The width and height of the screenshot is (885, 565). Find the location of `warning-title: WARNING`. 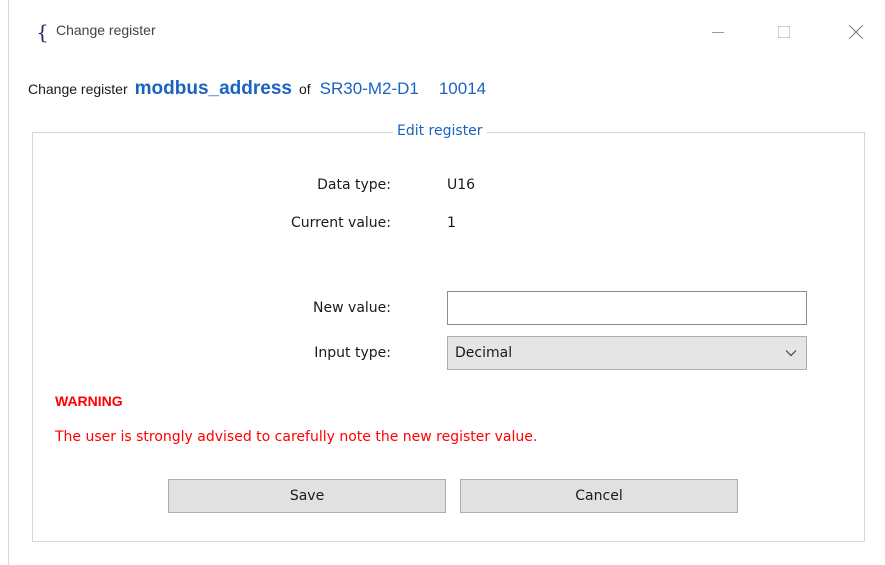

warning-title: WARNING is located at coordinates (89, 401).